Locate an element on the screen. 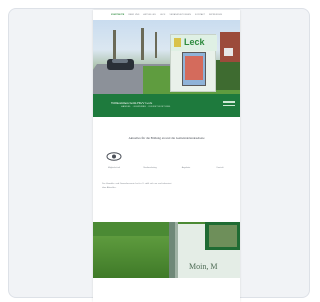 Image resolution: width=320 pixels, height=302 pixels. nav-item-leck: LECK is located at coordinates (163, 15).